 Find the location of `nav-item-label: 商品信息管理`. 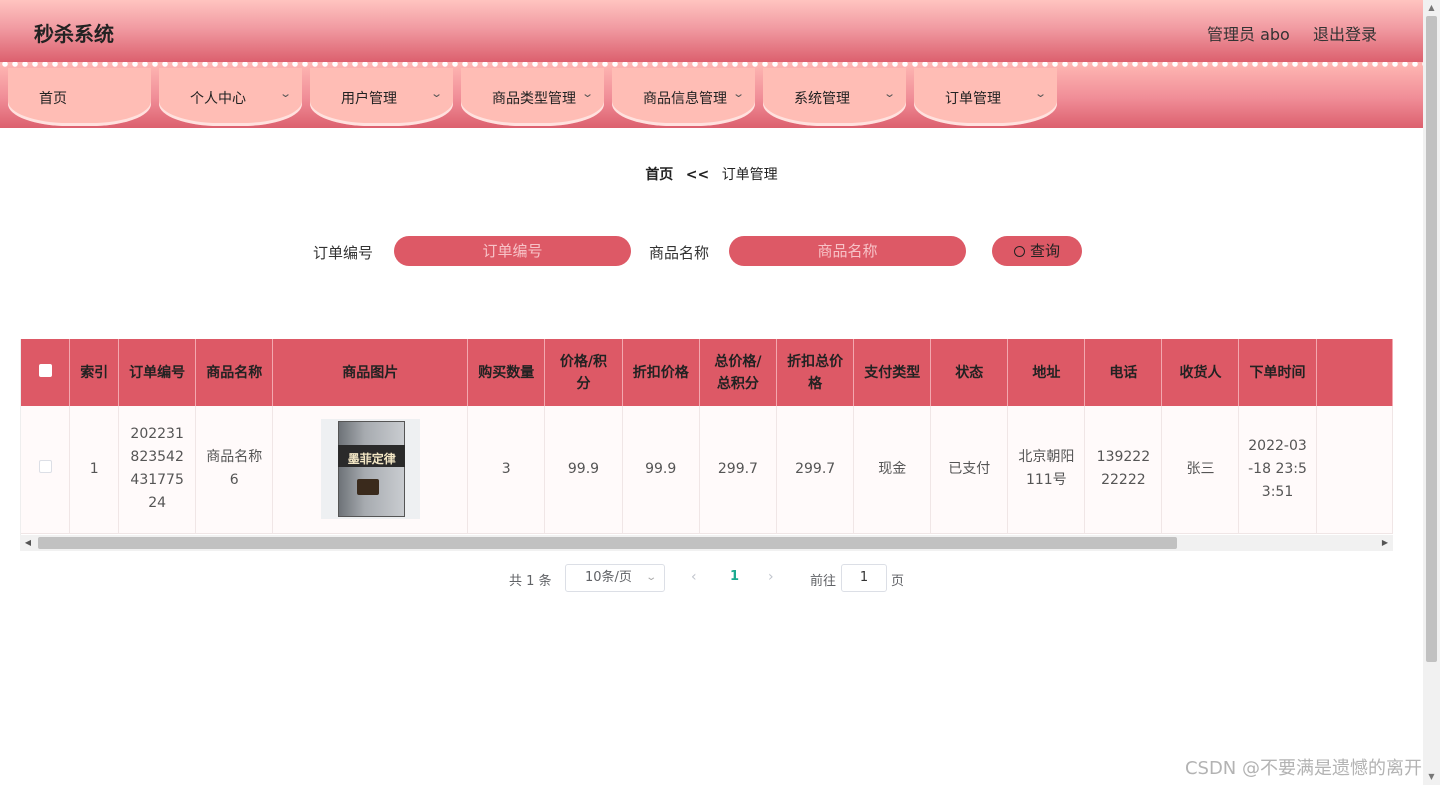

nav-item-label: 商品信息管理 is located at coordinates (685, 99).